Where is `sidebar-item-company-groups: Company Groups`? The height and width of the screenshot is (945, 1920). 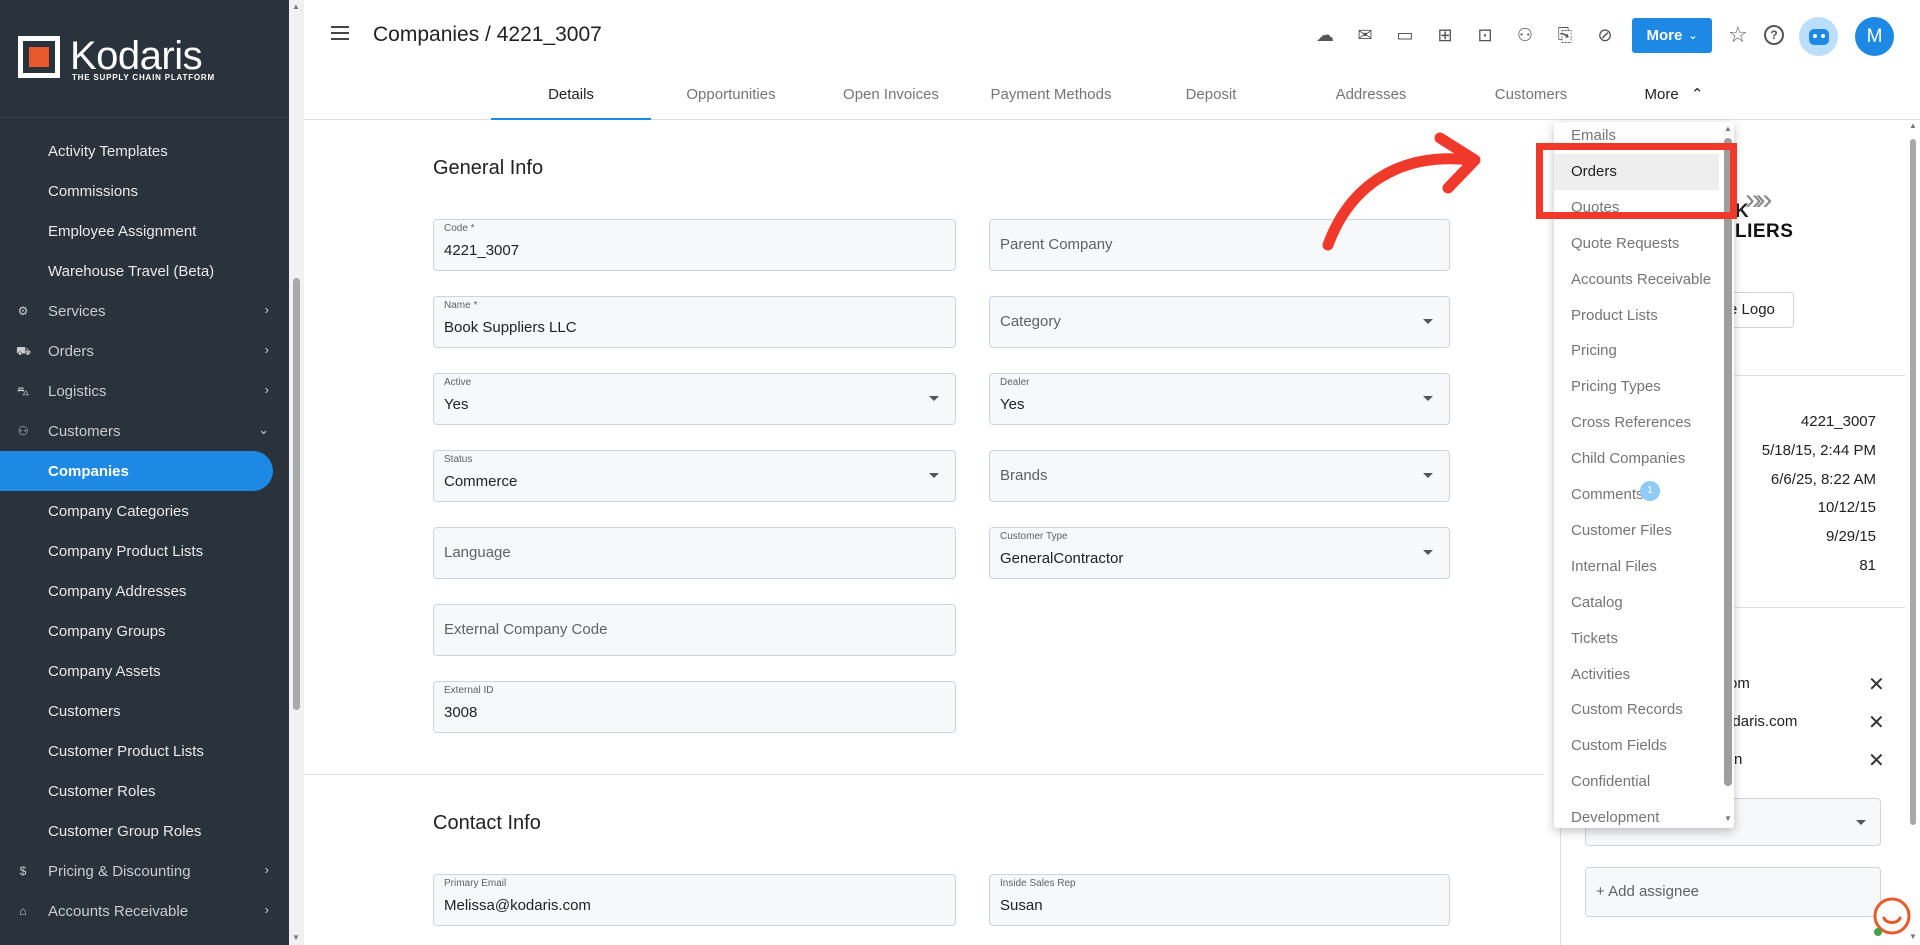
sidebar-item-company-groups: Company Groups is located at coordinates (144, 631).